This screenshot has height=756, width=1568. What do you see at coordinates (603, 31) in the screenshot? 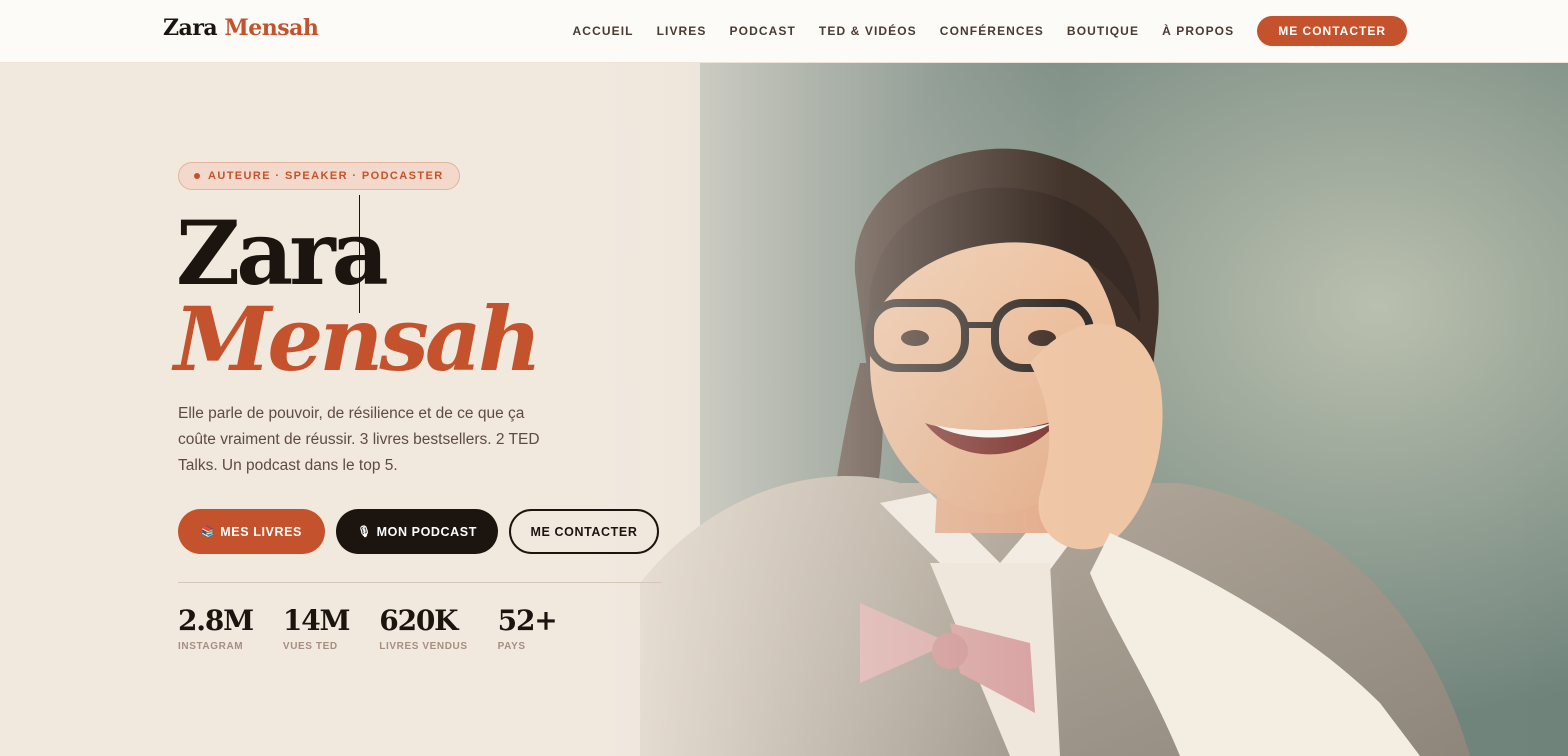
I see `nav-link-accueil: ACCUEIL` at bounding box center [603, 31].